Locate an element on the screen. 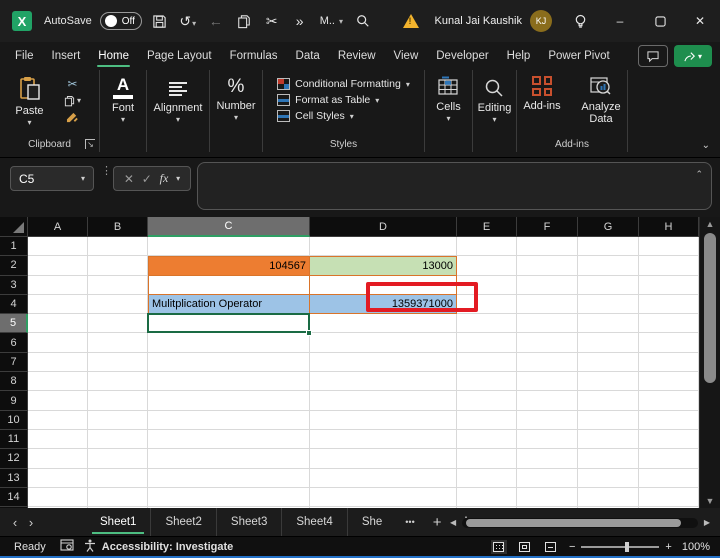 The width and height of the screenshot is (720, 558). cell-G7 is located at coordinates (608, 362).